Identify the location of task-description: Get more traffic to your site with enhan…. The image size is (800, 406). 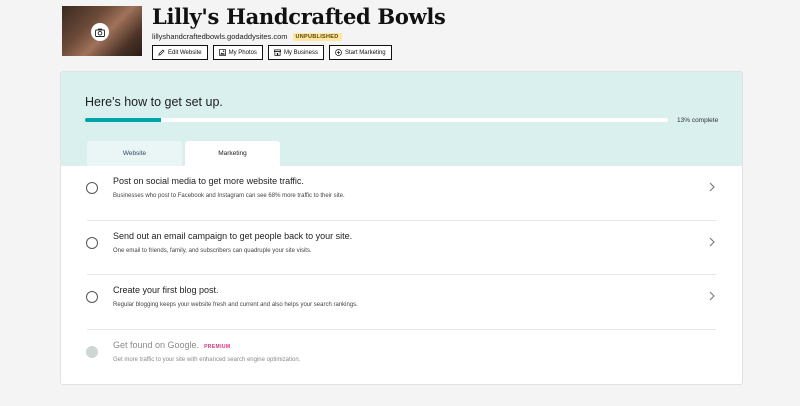
(207, 359).